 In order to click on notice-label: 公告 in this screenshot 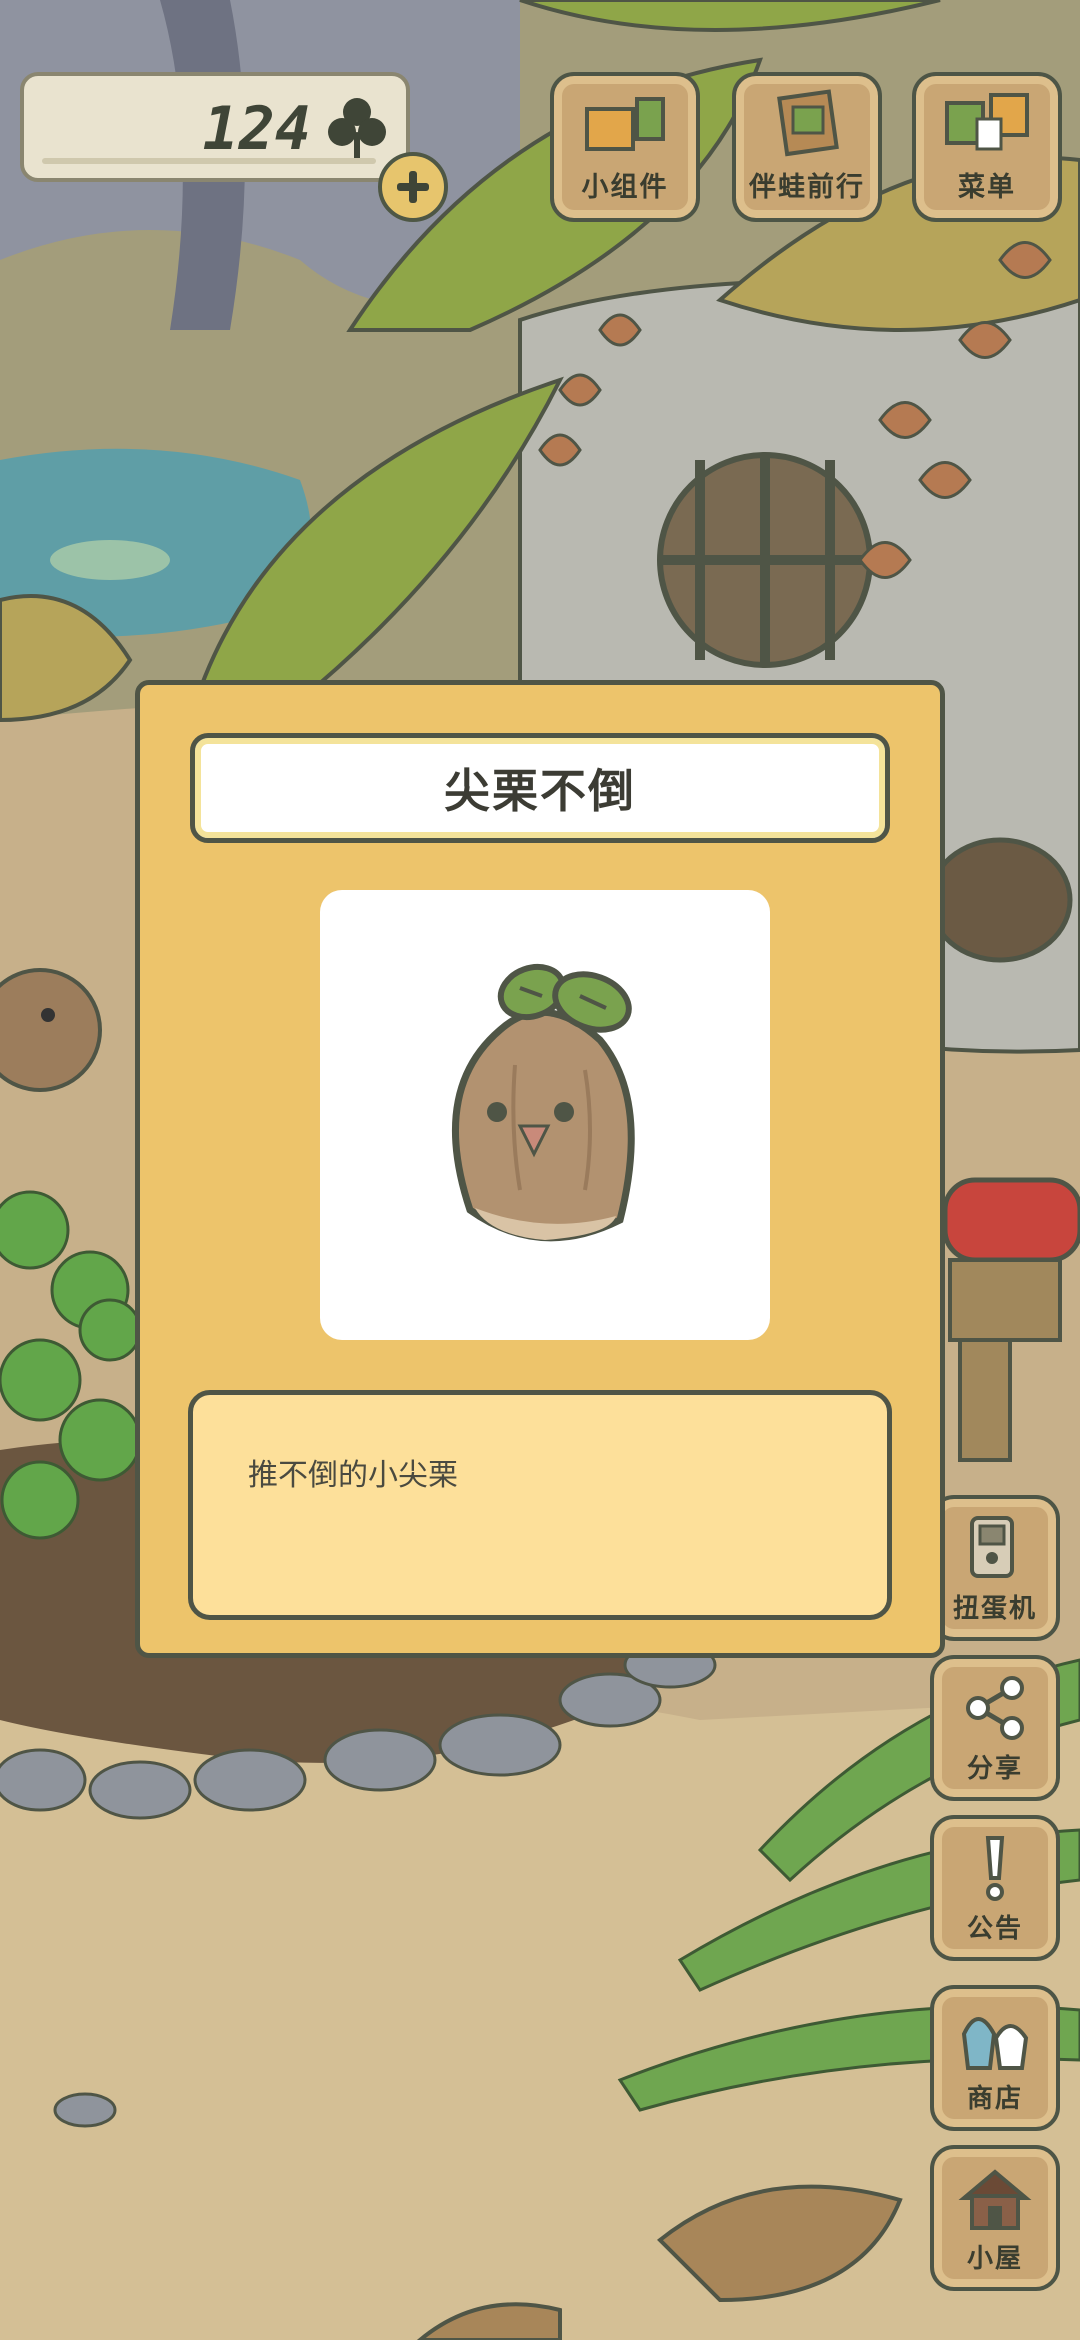, I will do `click(994, 1929)`.